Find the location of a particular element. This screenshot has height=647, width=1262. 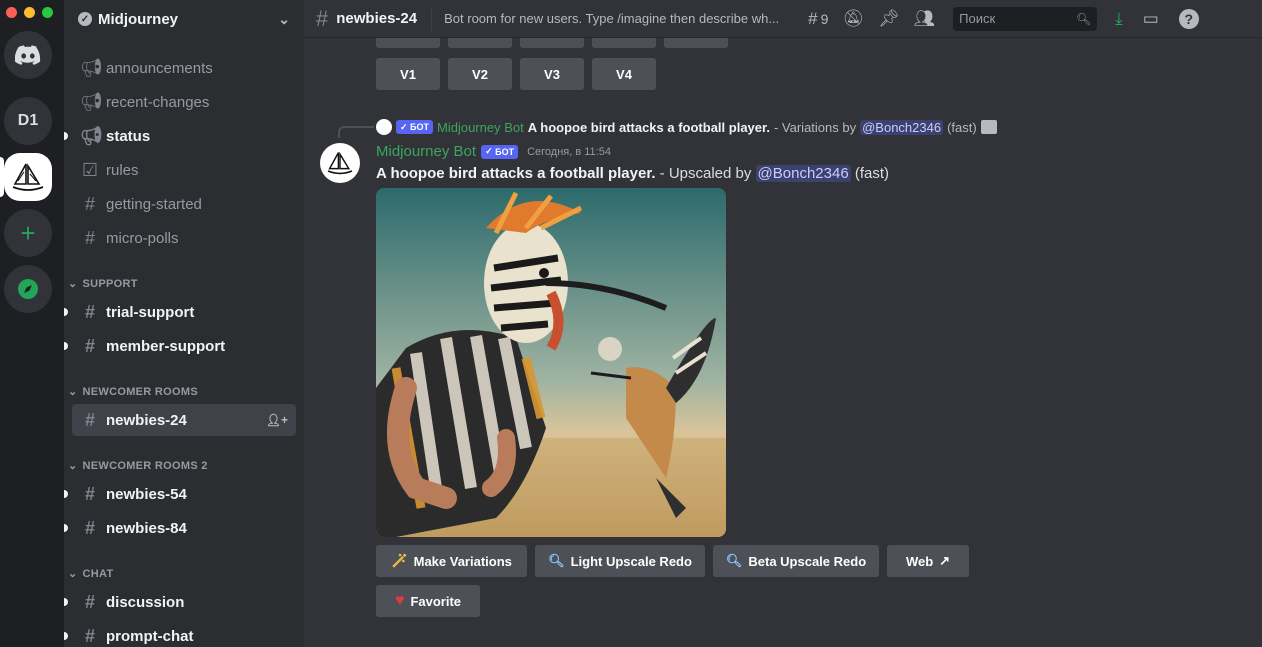

help-icon: ? is located at coordinates (1188, 18).